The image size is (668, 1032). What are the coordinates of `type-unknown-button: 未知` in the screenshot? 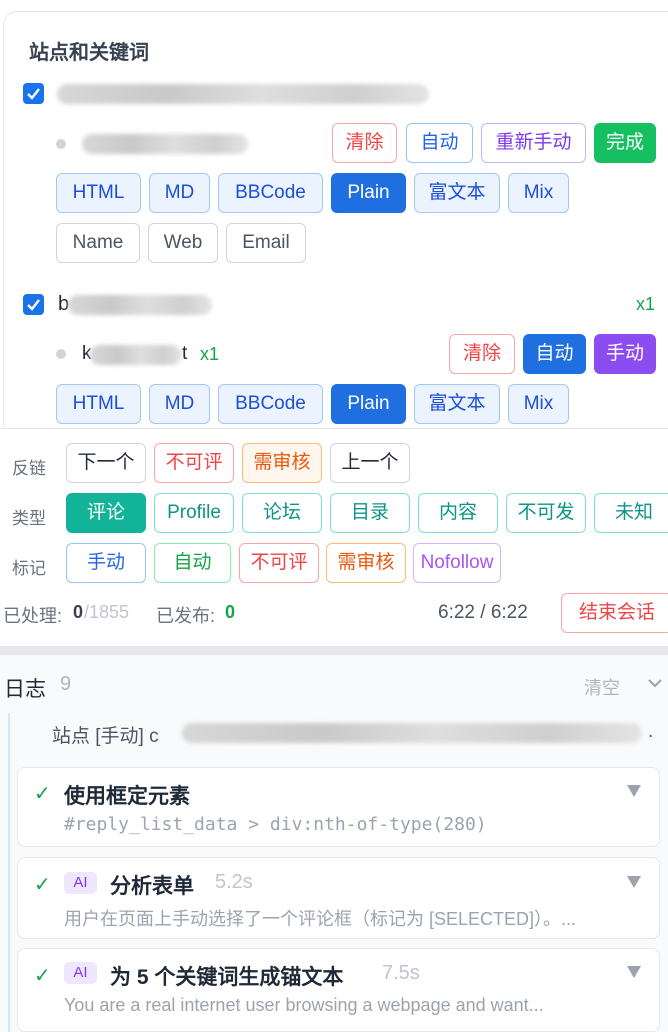 It's located at (631, 513).